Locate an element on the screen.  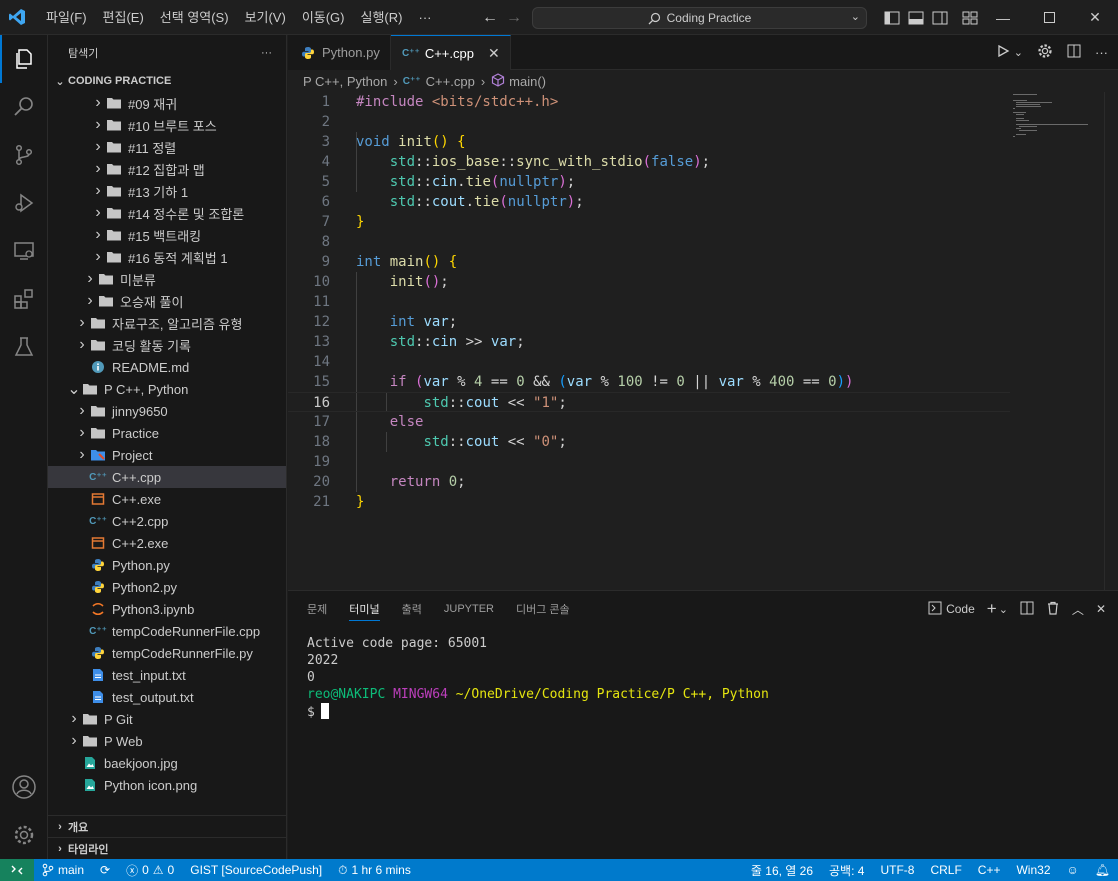
terminal-shell-icon is located at coordinates (935, 609).